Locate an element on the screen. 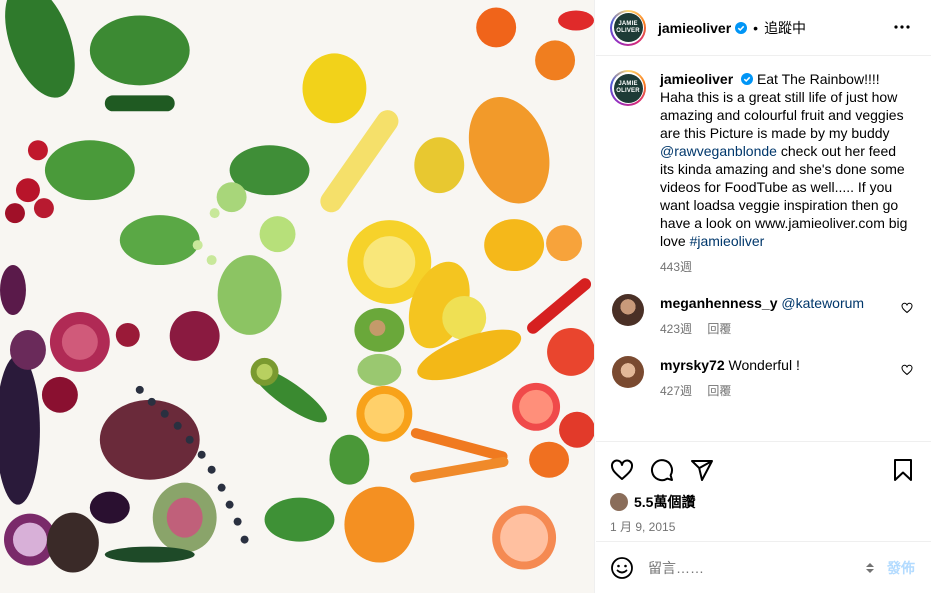 The image size is (931, 593). commenter-username: myrsky72 is located at coordinates (692, 365).